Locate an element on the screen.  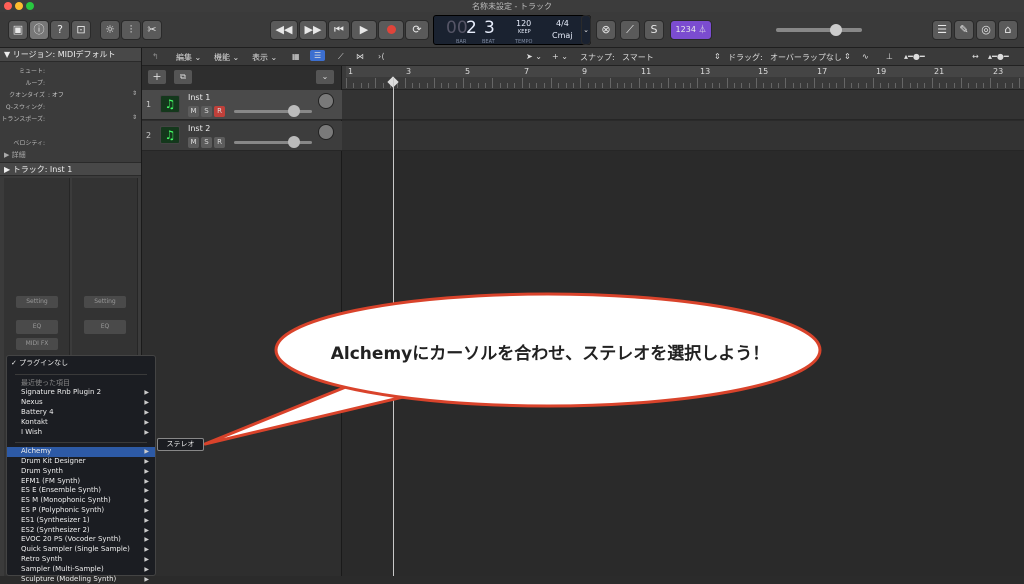
midi-fx-button: MIDI FX is located at coordinates (37, 344).